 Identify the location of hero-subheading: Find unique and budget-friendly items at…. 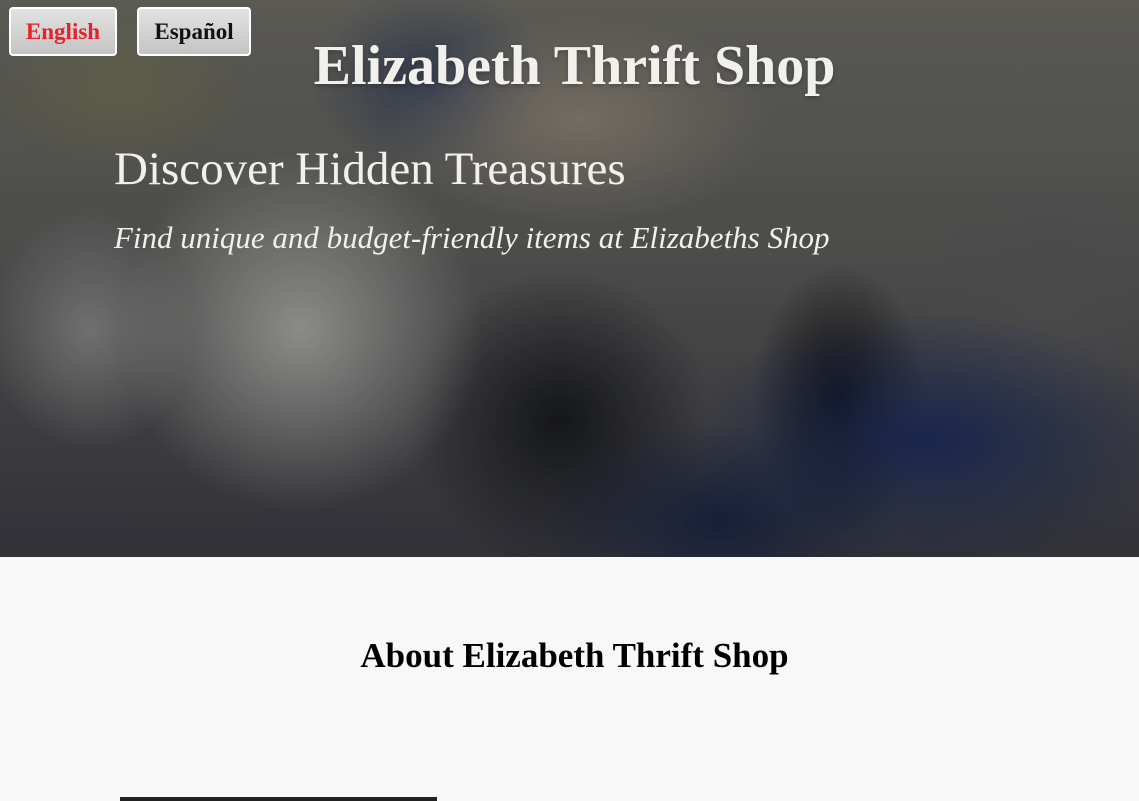
(472, 237).